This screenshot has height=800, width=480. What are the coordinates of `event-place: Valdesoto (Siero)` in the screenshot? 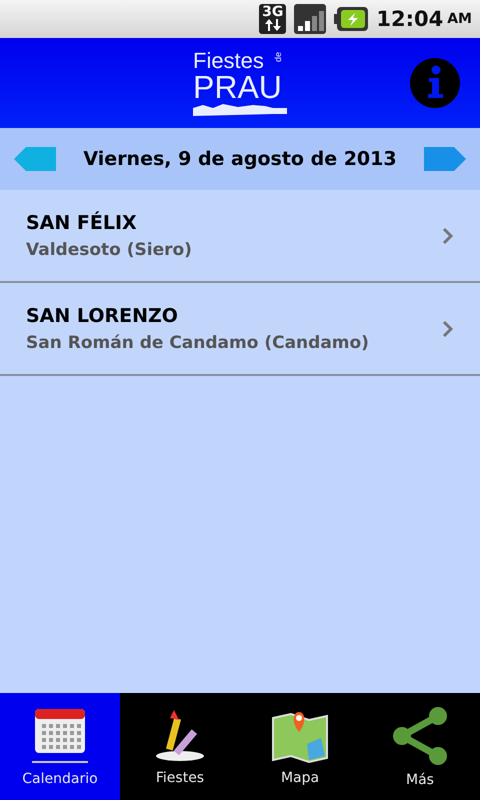 It's located at (109, 250).